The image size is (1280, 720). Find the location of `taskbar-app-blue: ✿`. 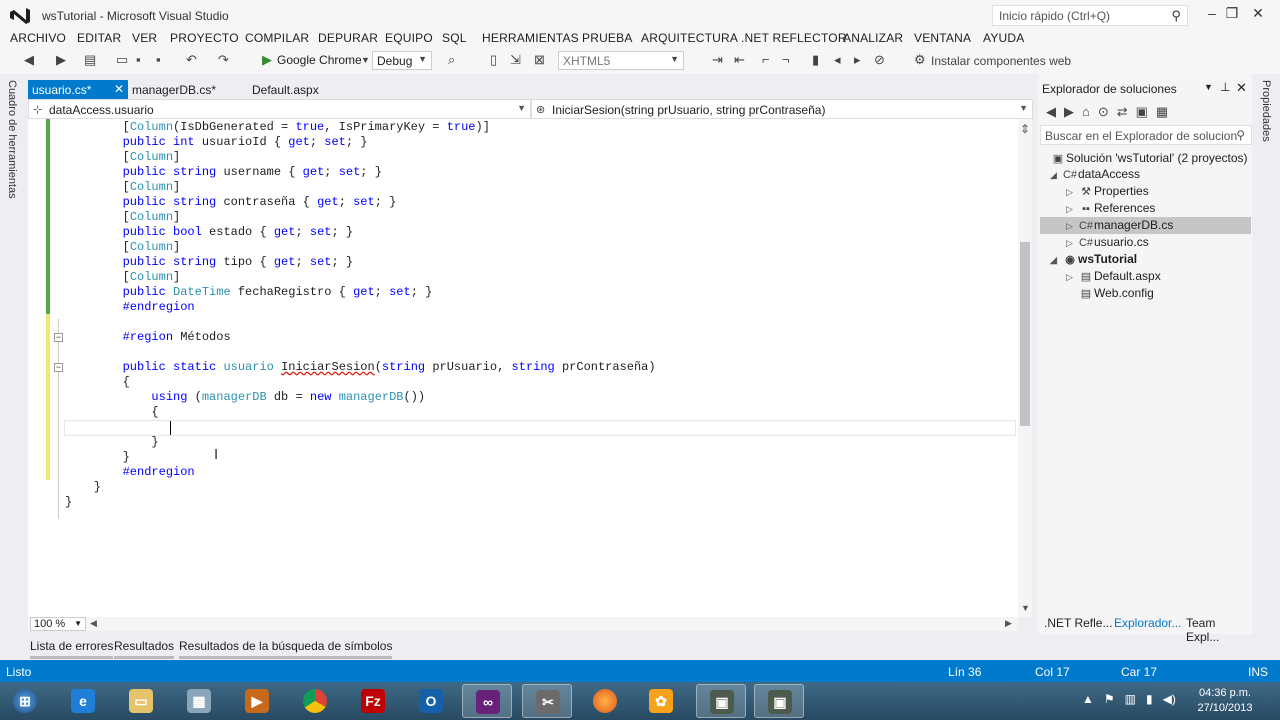

taskbar-app-blue: ✿ is located at coordinates (661, 701).